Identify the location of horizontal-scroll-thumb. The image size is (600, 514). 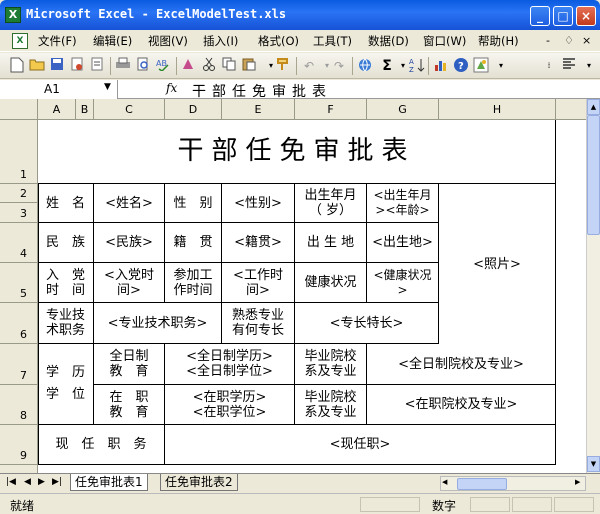
(482, 484).